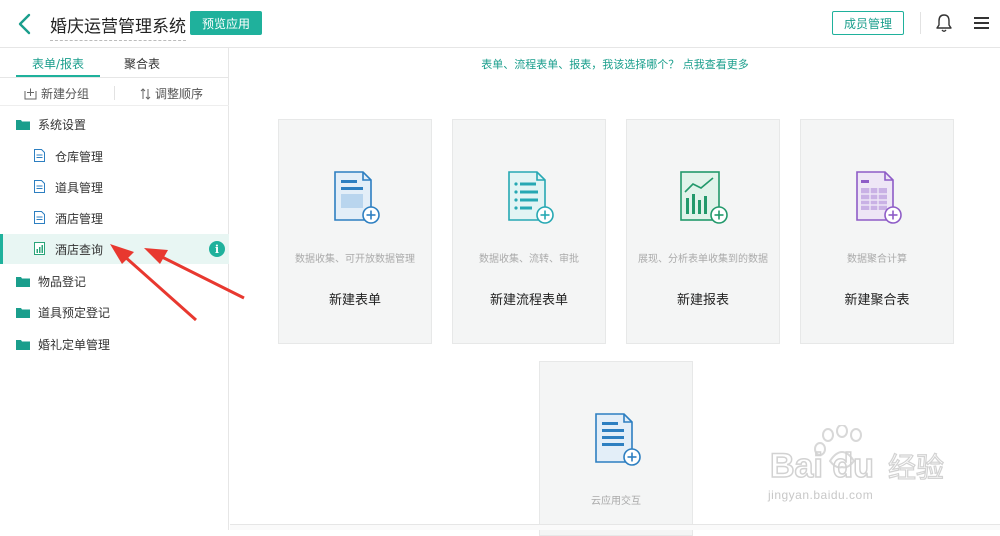 This screenshot has width=1000, height=536. What do you see at coordinates (616, 501) in the screenshot?
I see `card-description: 云应用交互` at bounding box center [616, 501].